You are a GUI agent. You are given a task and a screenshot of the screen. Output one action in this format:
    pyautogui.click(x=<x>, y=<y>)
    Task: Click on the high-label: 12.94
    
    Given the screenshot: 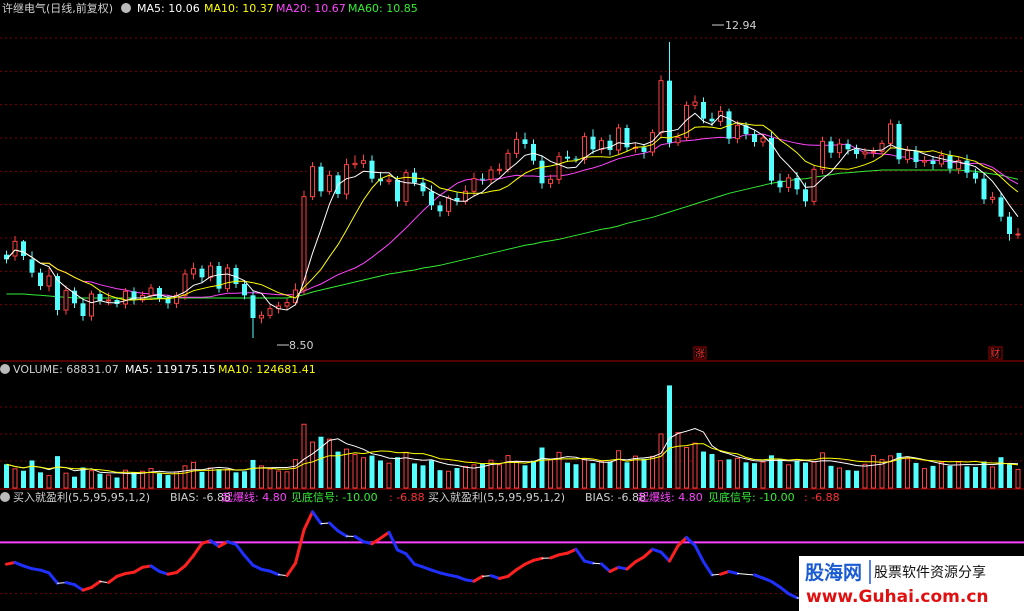 What is the action you would take?
    pyautogui.click(x=741, y=25)
    